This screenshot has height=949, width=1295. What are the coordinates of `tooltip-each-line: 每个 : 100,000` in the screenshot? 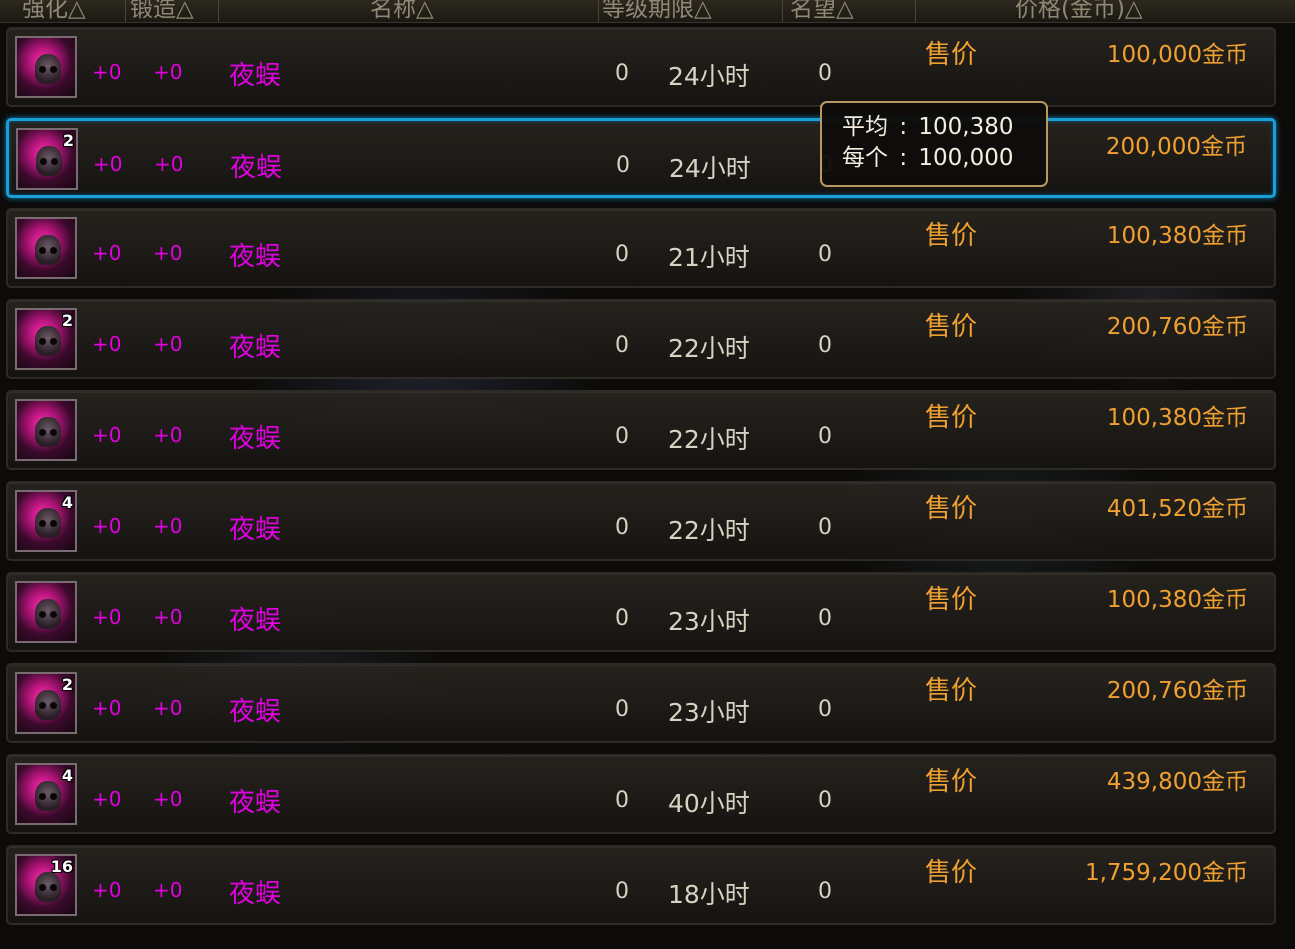 It's located at (944, 158).